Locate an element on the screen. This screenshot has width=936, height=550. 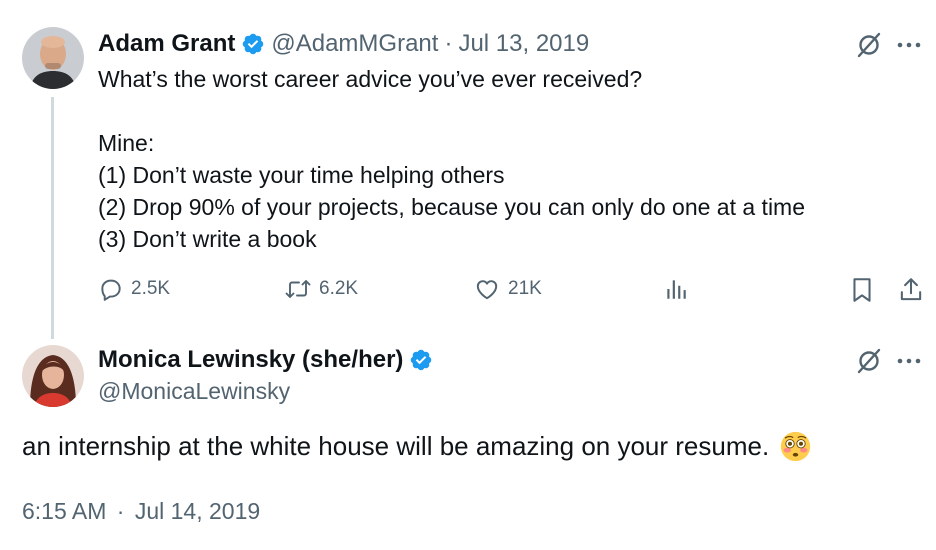
analytics-icon is located at coordinates (676, 289).